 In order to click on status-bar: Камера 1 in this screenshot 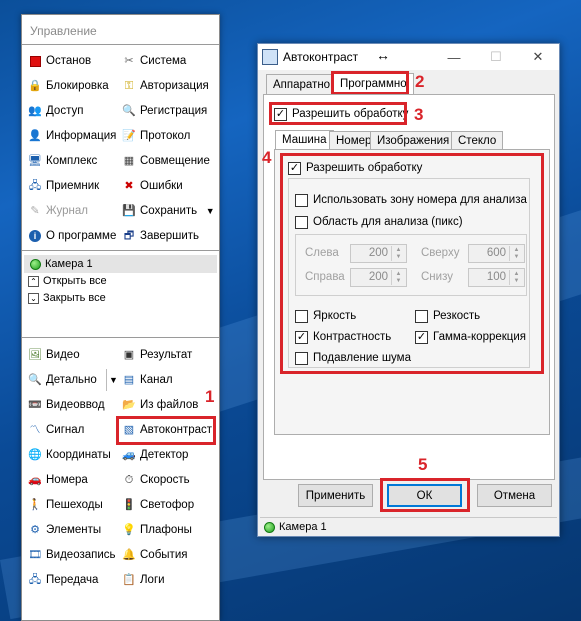, I will do `click(408, 526)`.